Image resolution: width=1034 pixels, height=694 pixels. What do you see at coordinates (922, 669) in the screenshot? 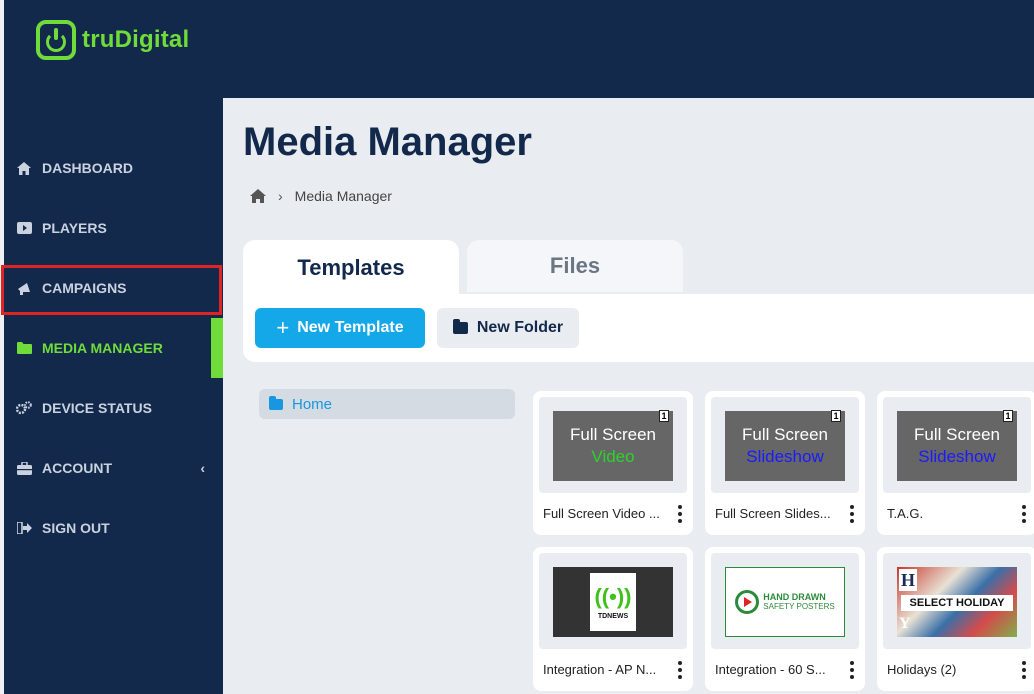
I see `template-name: Holidays (2)` at bounding box center [922, 669].